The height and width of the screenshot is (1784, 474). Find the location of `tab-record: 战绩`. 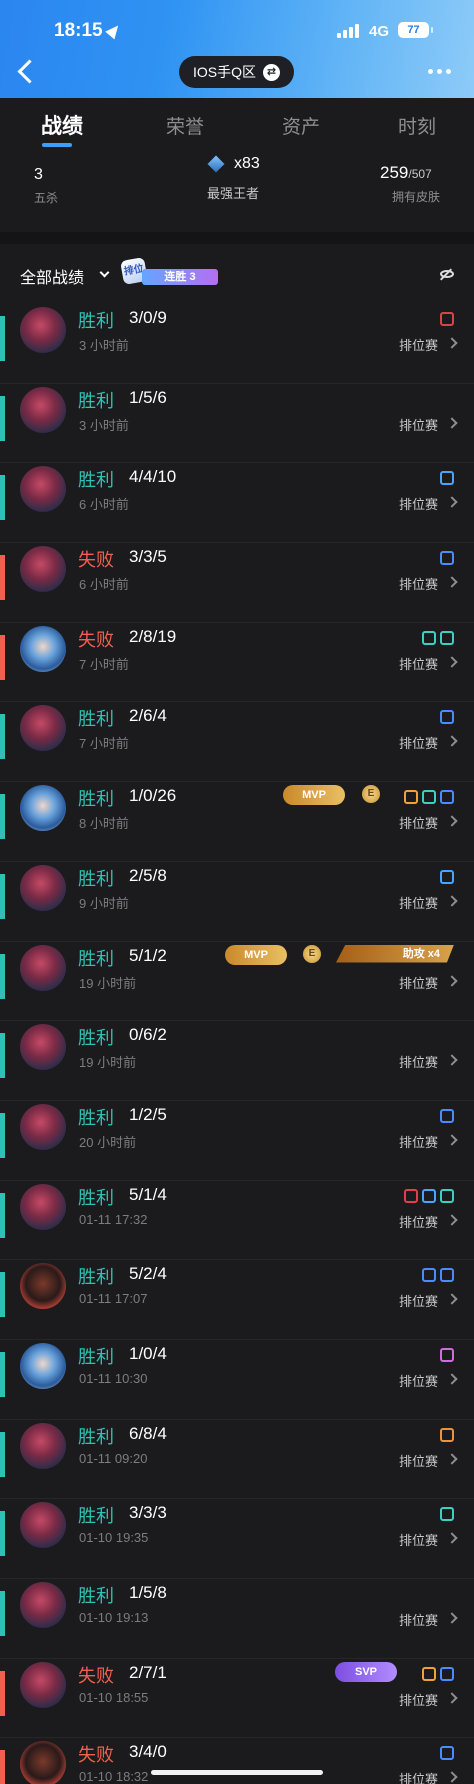

tab-record: 战绩 is located at coordinates (62, 125).